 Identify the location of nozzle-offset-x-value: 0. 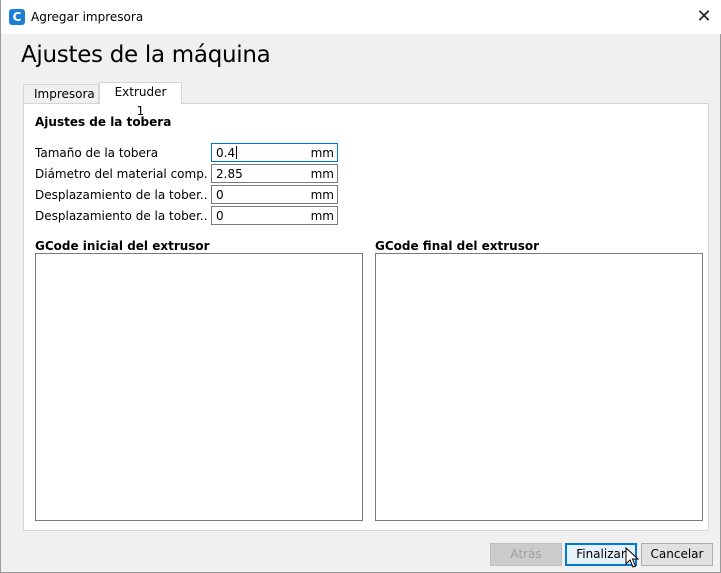
(220, 195).